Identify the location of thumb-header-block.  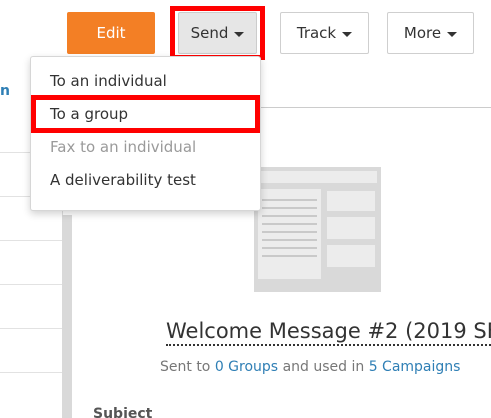
(317, 177).